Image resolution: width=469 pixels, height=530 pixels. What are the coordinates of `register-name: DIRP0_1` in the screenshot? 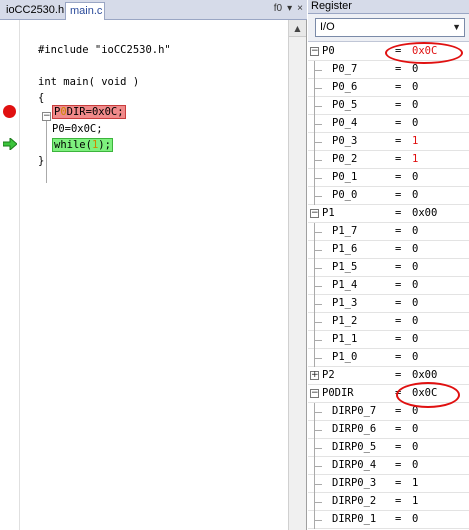 It's located at (354, 519).